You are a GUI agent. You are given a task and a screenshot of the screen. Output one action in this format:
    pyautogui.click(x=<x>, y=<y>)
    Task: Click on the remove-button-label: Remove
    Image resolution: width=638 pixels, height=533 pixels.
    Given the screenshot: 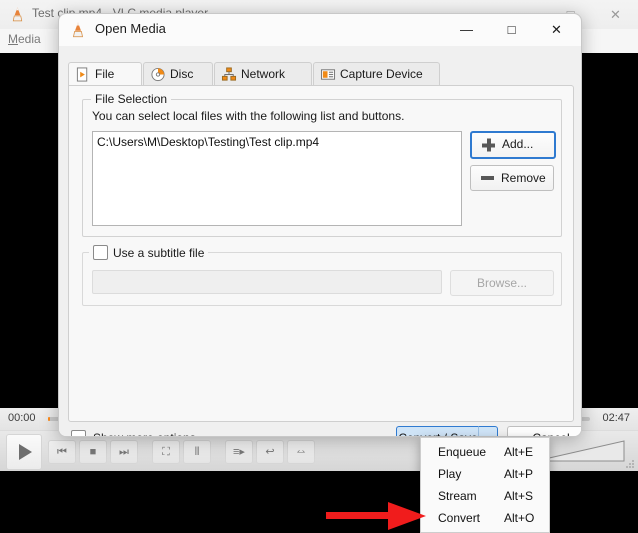 What is the action you would take?
    pyautogui.click(x=523, y=178)
    